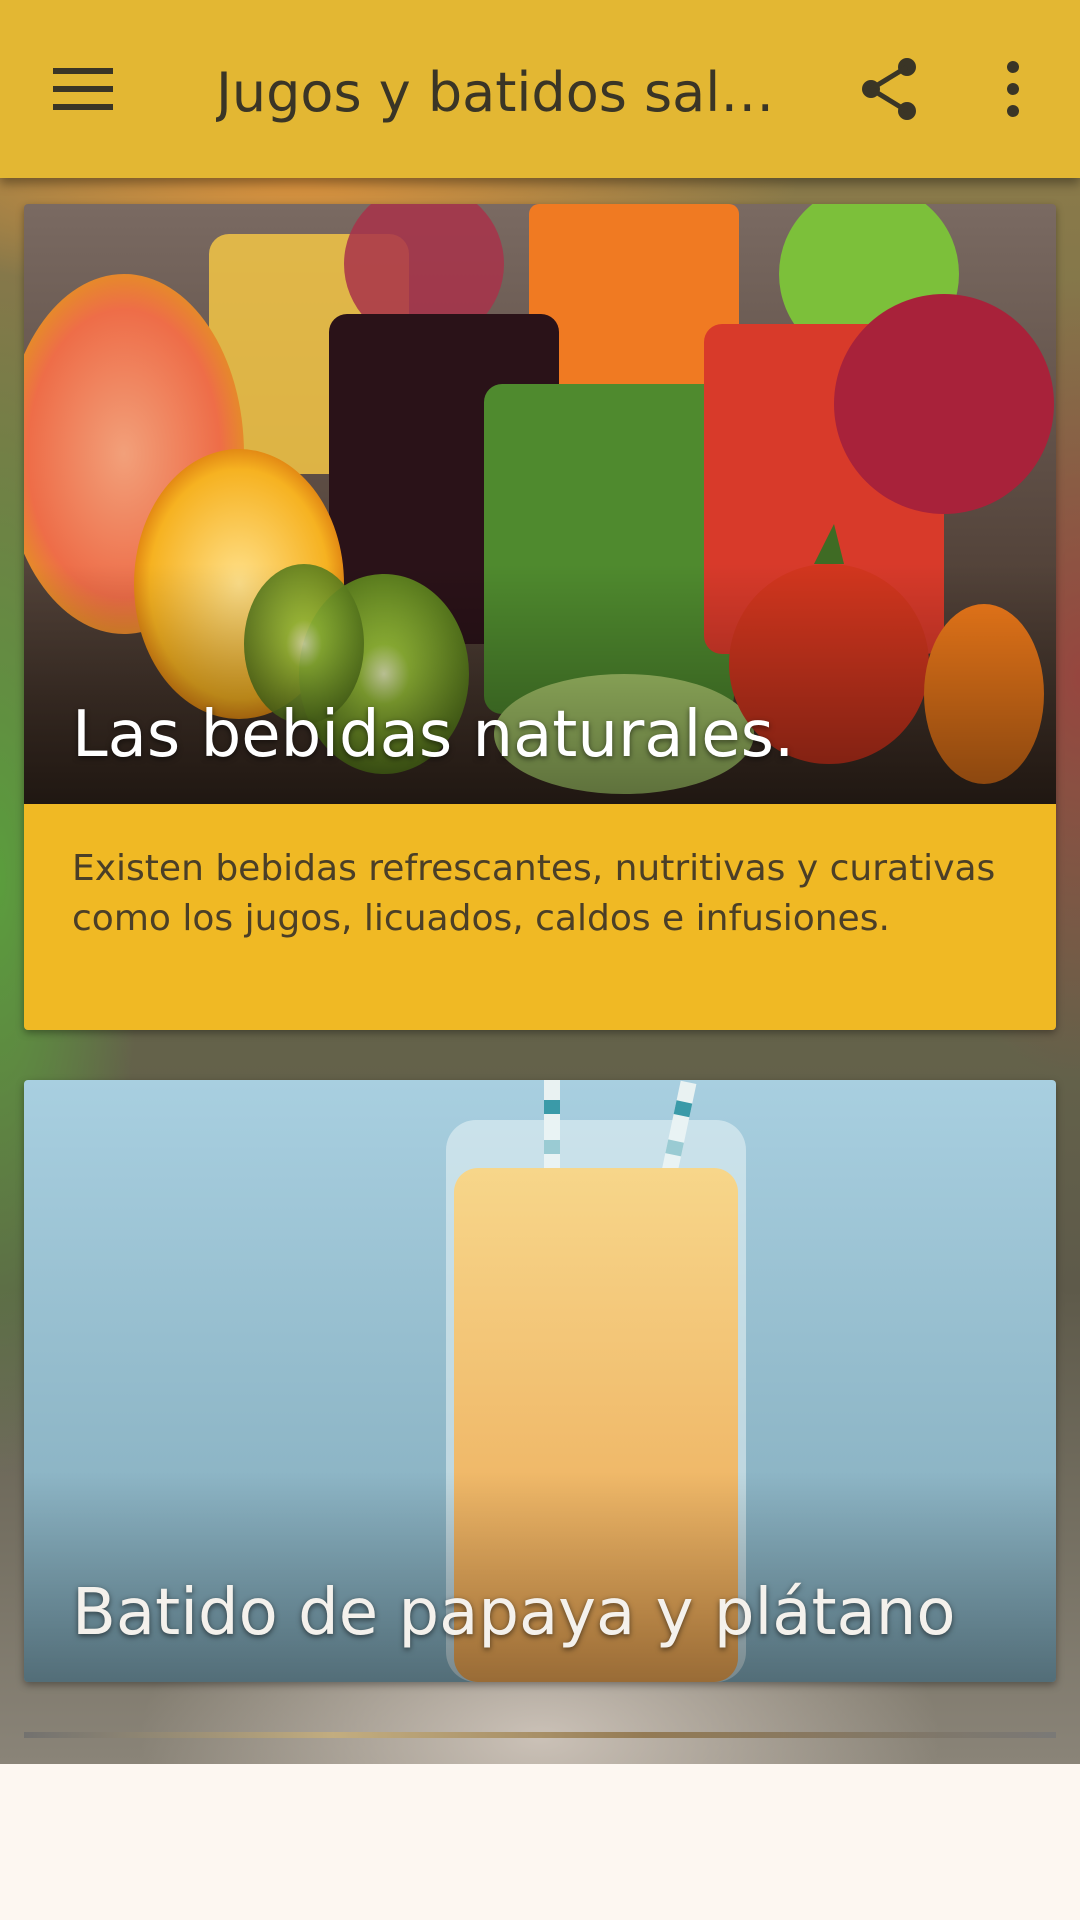 The height and width of the screenshot is (1920, 1080). I want to click on hamburger-menu-icon, so click(83, 89).